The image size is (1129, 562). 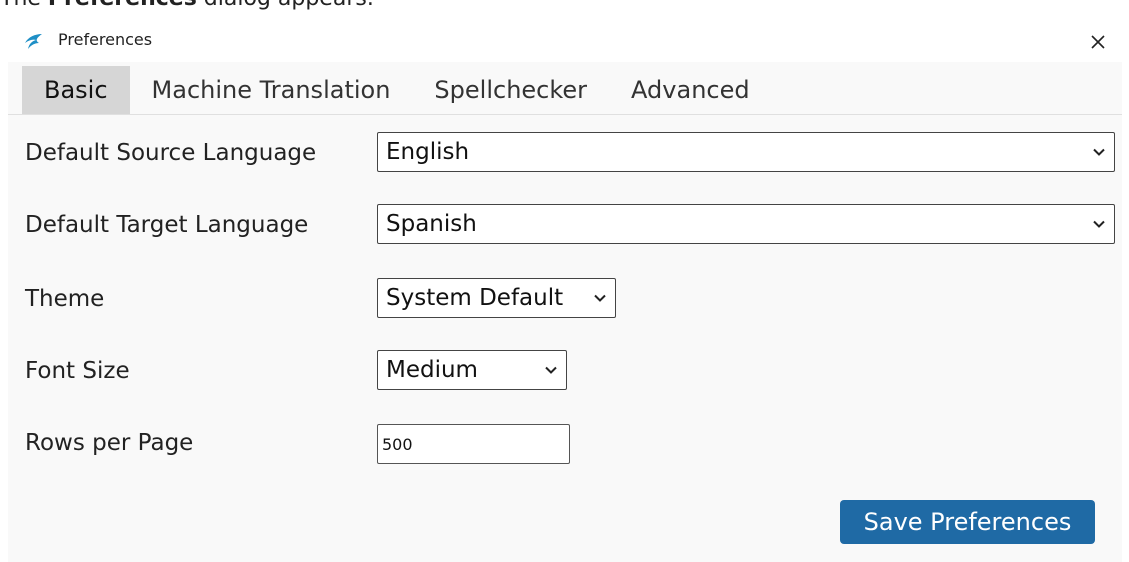 I want to click on font-size-select: Medium, so click(x=472, y=370).